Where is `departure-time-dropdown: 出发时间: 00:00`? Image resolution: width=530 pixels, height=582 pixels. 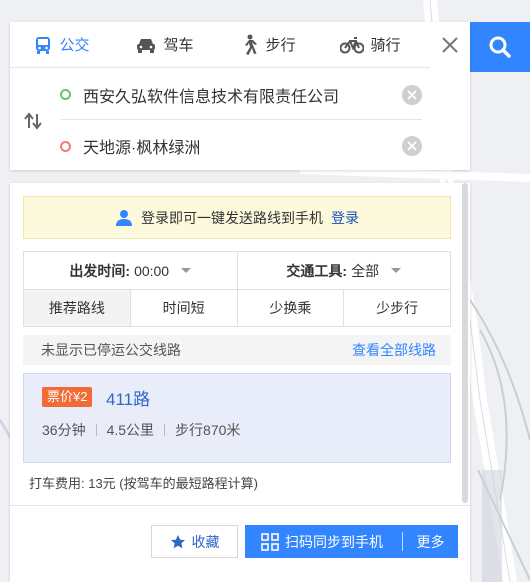
departure-time-dropdown: 出发时间: 00:00 is located at coordinates (130, 270).